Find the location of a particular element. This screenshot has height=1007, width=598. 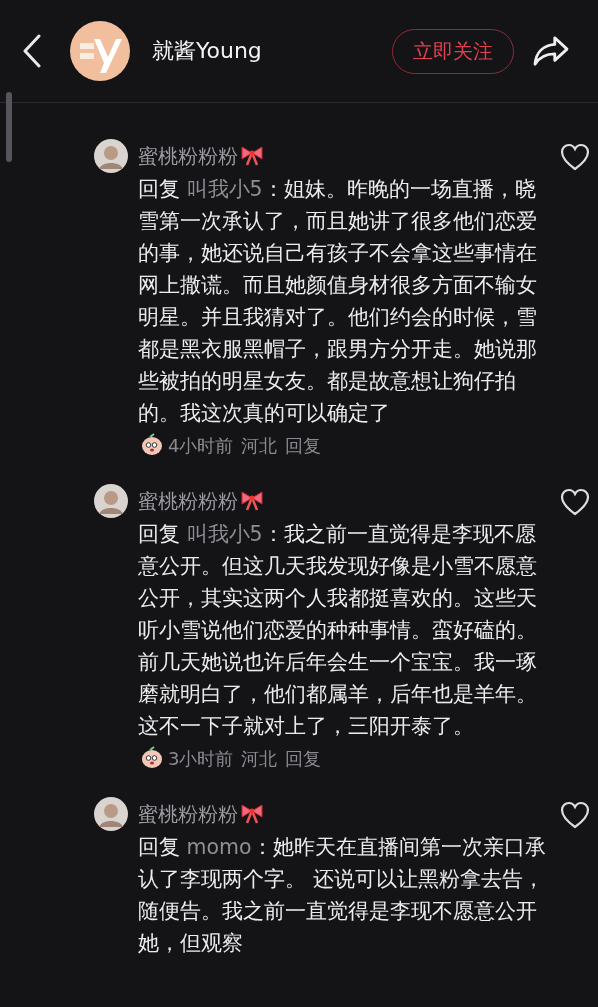

account-name: 就酱Young is located at coordinates (272, 51).